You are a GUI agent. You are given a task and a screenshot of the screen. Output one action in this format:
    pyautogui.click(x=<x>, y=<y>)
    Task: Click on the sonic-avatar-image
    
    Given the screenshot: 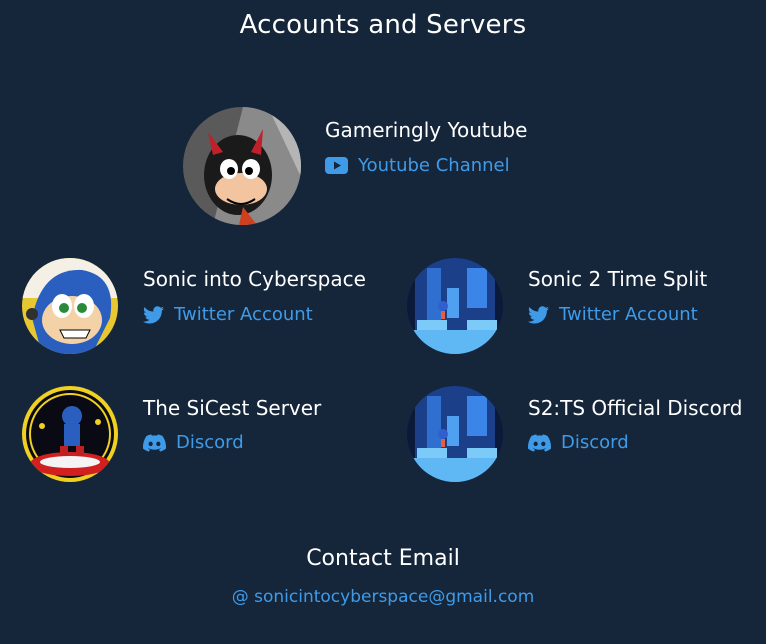 What is the action you would take?
    pyautogui.click(x=70, y=306)
    